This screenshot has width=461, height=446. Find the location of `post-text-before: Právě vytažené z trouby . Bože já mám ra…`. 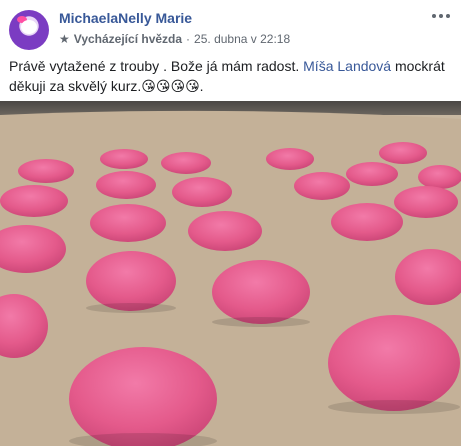

post-text-before: Právě vytažené z trouby . Bože já mám ra… is located at coordinates (156, 66).